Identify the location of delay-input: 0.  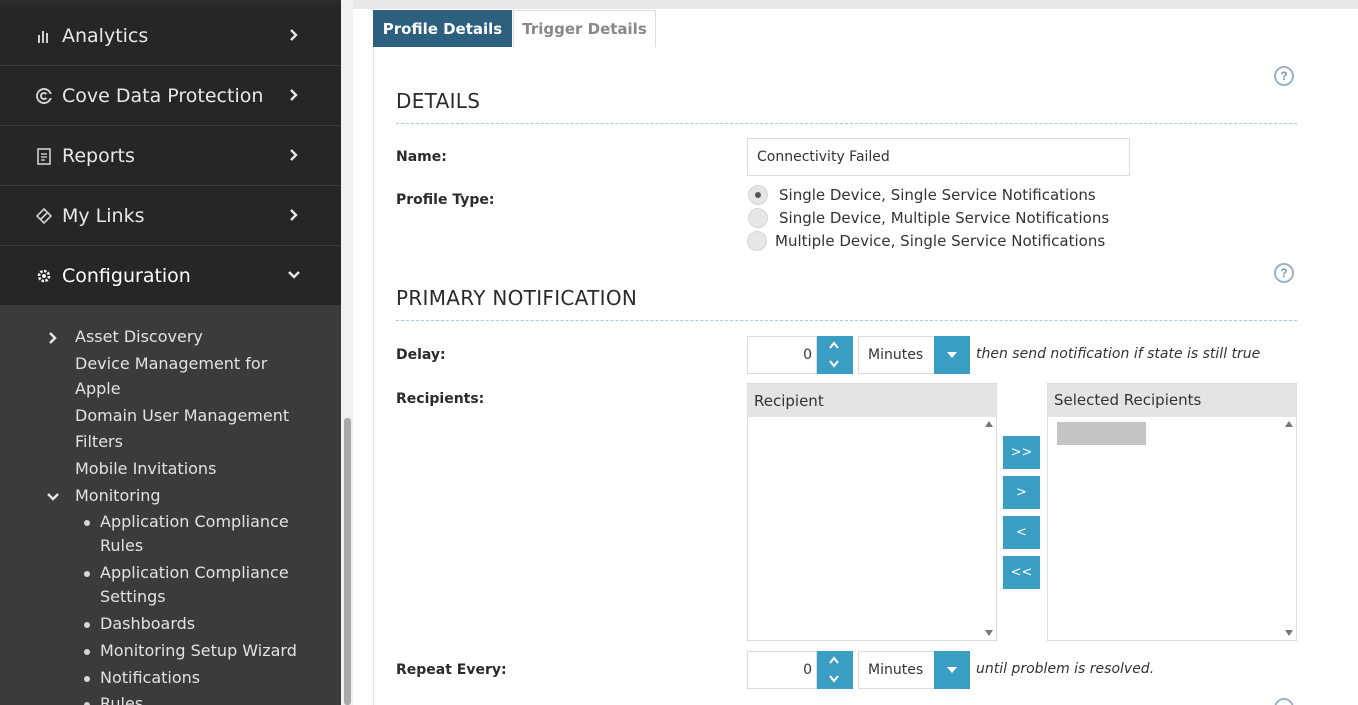
(782, 355).